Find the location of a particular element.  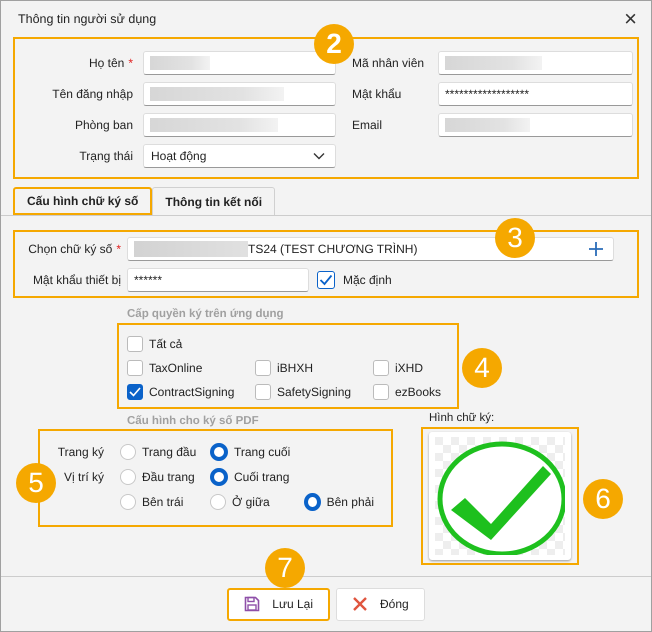

field-label: Tên đăng nhập is located at coordinates (92, 94).